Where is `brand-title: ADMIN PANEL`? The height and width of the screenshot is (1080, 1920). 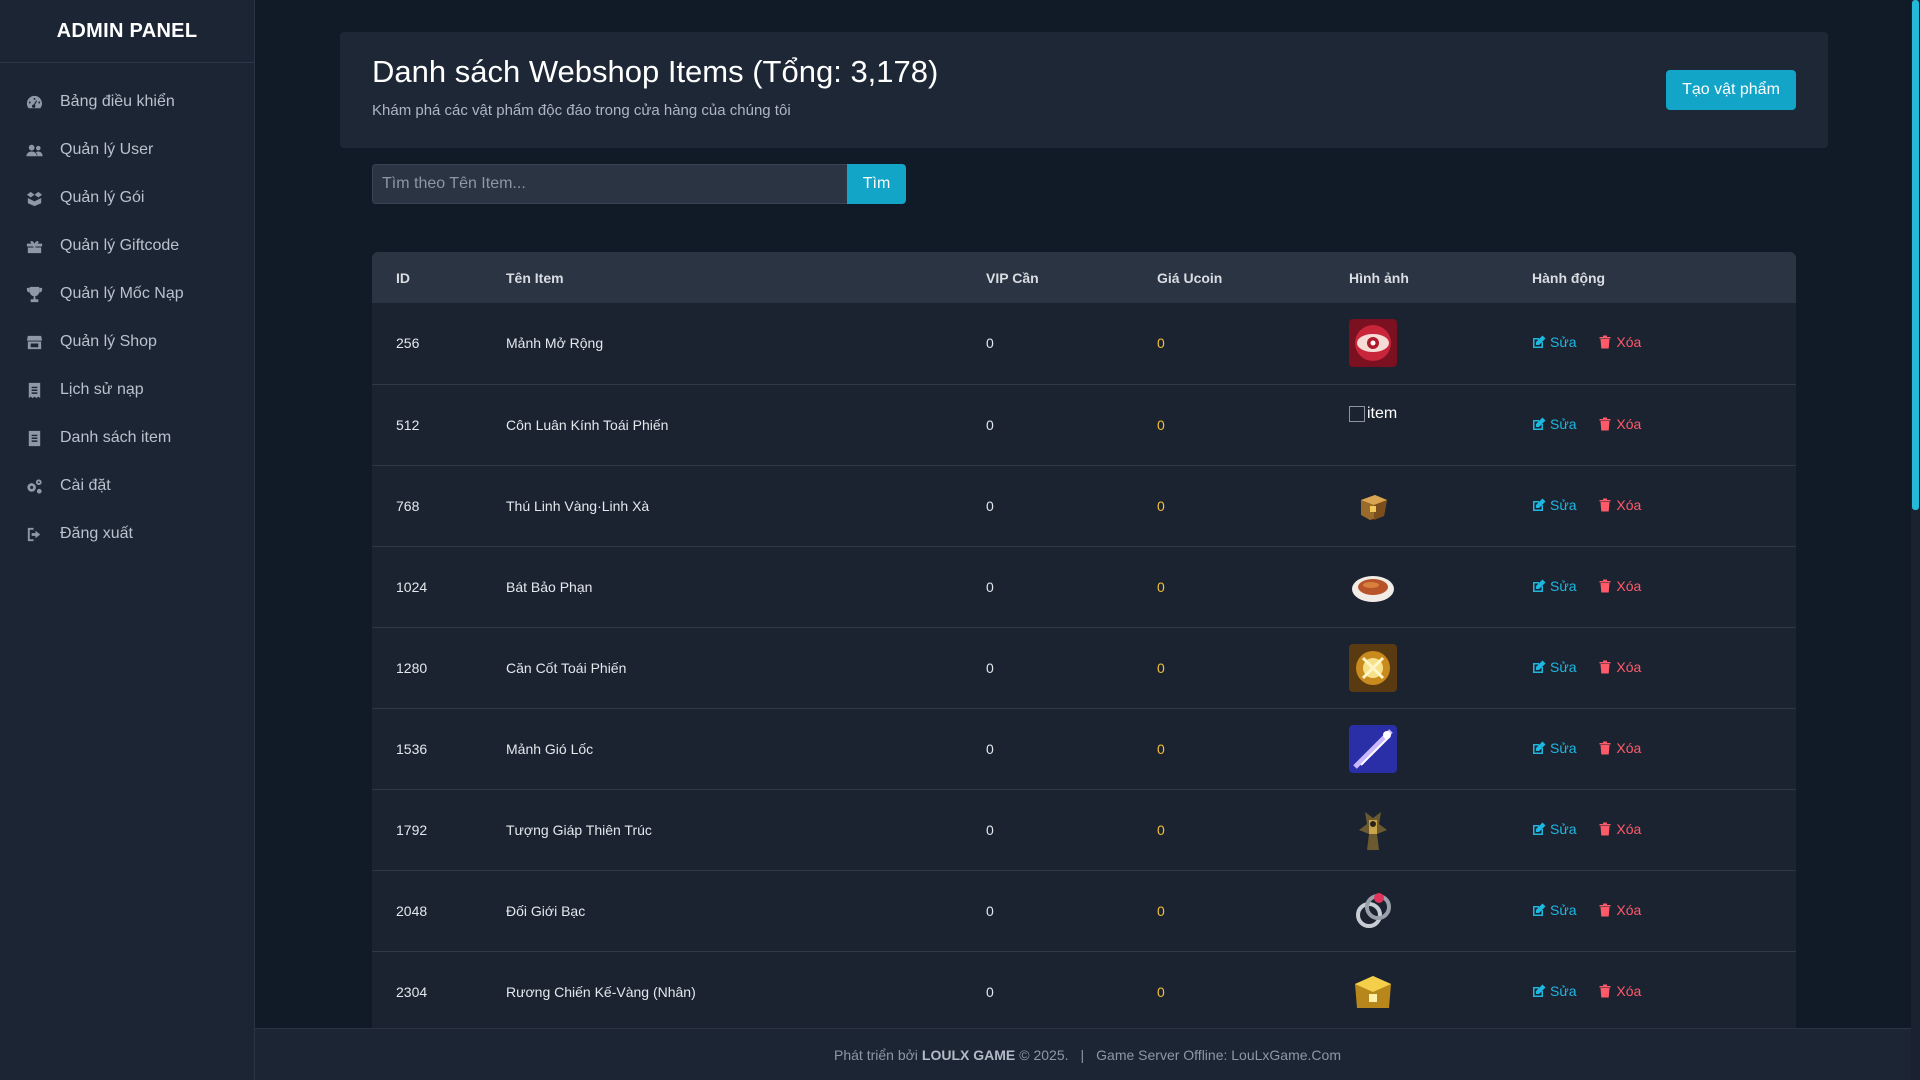 brand-title: ADMIN PANEL is located at coordinates (127, 31).